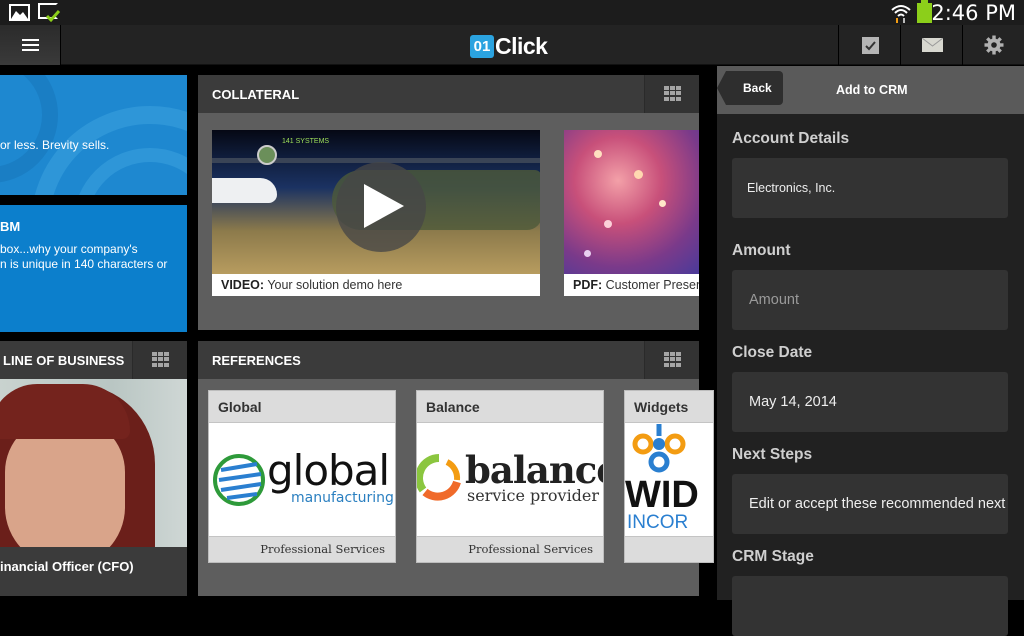  I want to click on mail-button, so click(931, 45).